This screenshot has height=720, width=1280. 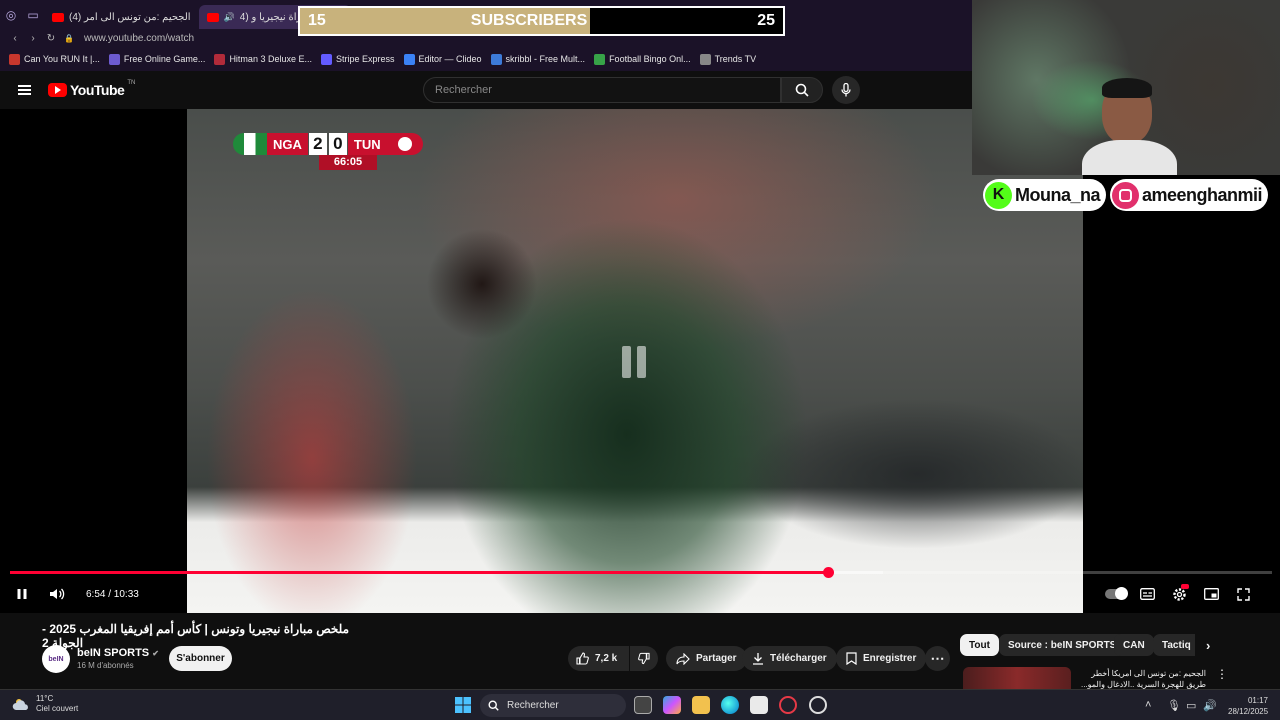 I want to click on volume-icon: 🔊, so click(x=1210, y=705).